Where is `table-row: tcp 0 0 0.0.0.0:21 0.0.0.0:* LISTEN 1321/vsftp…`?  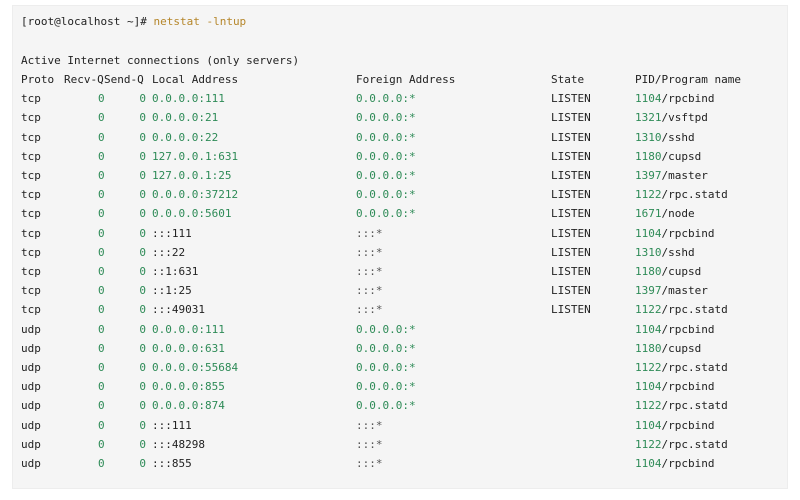 table-row: tcp 0 0 0.0.0.0:21 0.0.0.0:* LISTEN 1321/vsftp… is located at coordinates (391, 117).